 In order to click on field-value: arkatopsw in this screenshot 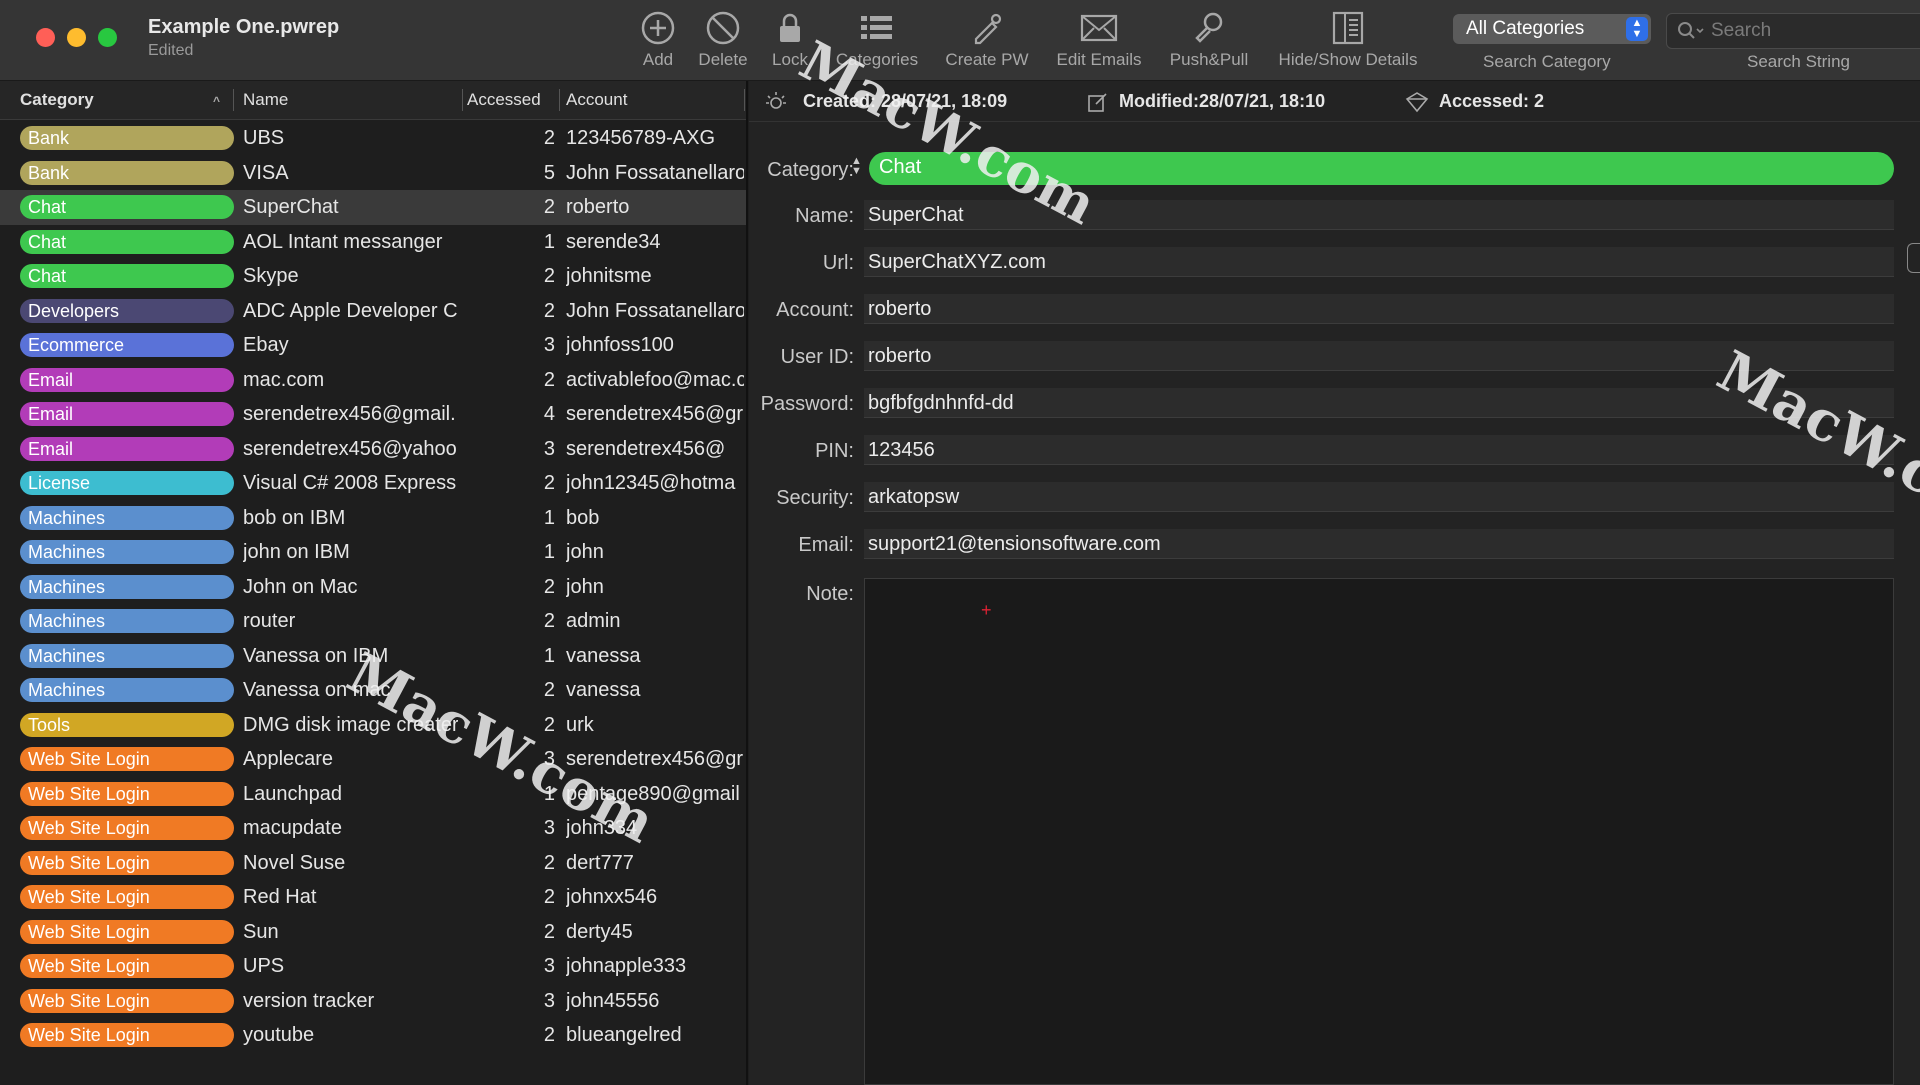, I will do `click(1379, 497)`.